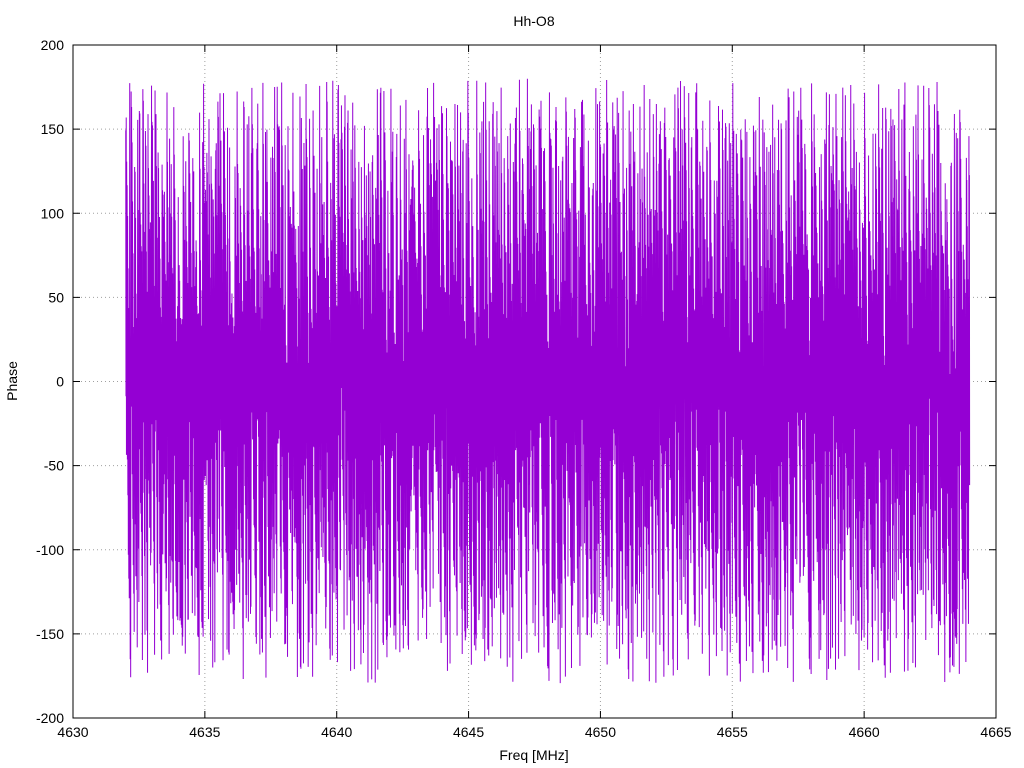 Image resolution: width=1024 pixels, height=768 pixels. Describe the element at coordinates (533, 21) in the screenshot. I see `chart-title: Hh-O8` at that location.